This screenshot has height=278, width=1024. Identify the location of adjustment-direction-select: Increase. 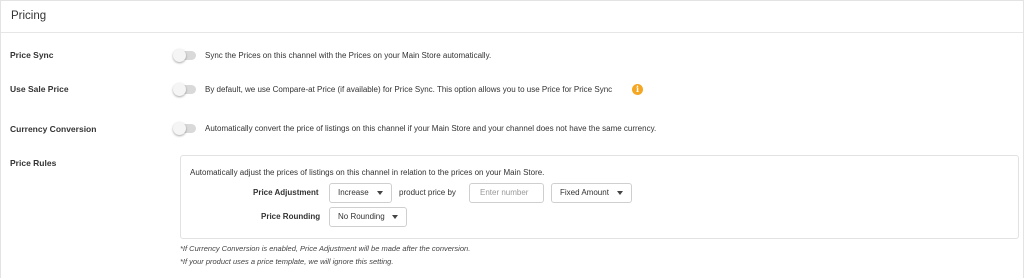
(360, 193).